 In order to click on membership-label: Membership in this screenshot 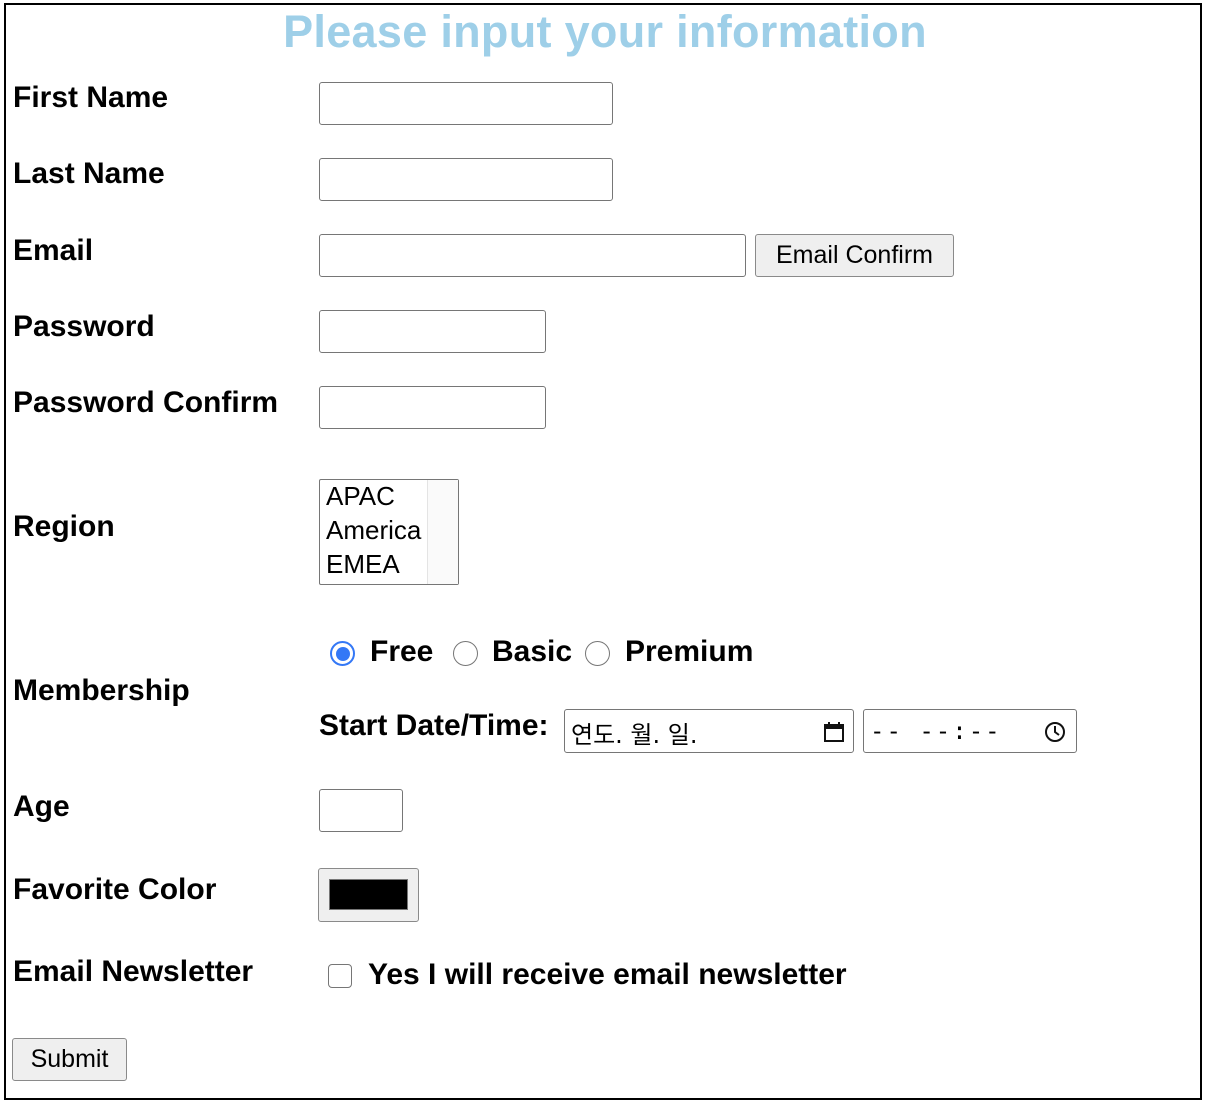, I will do `click(101, 690)`.